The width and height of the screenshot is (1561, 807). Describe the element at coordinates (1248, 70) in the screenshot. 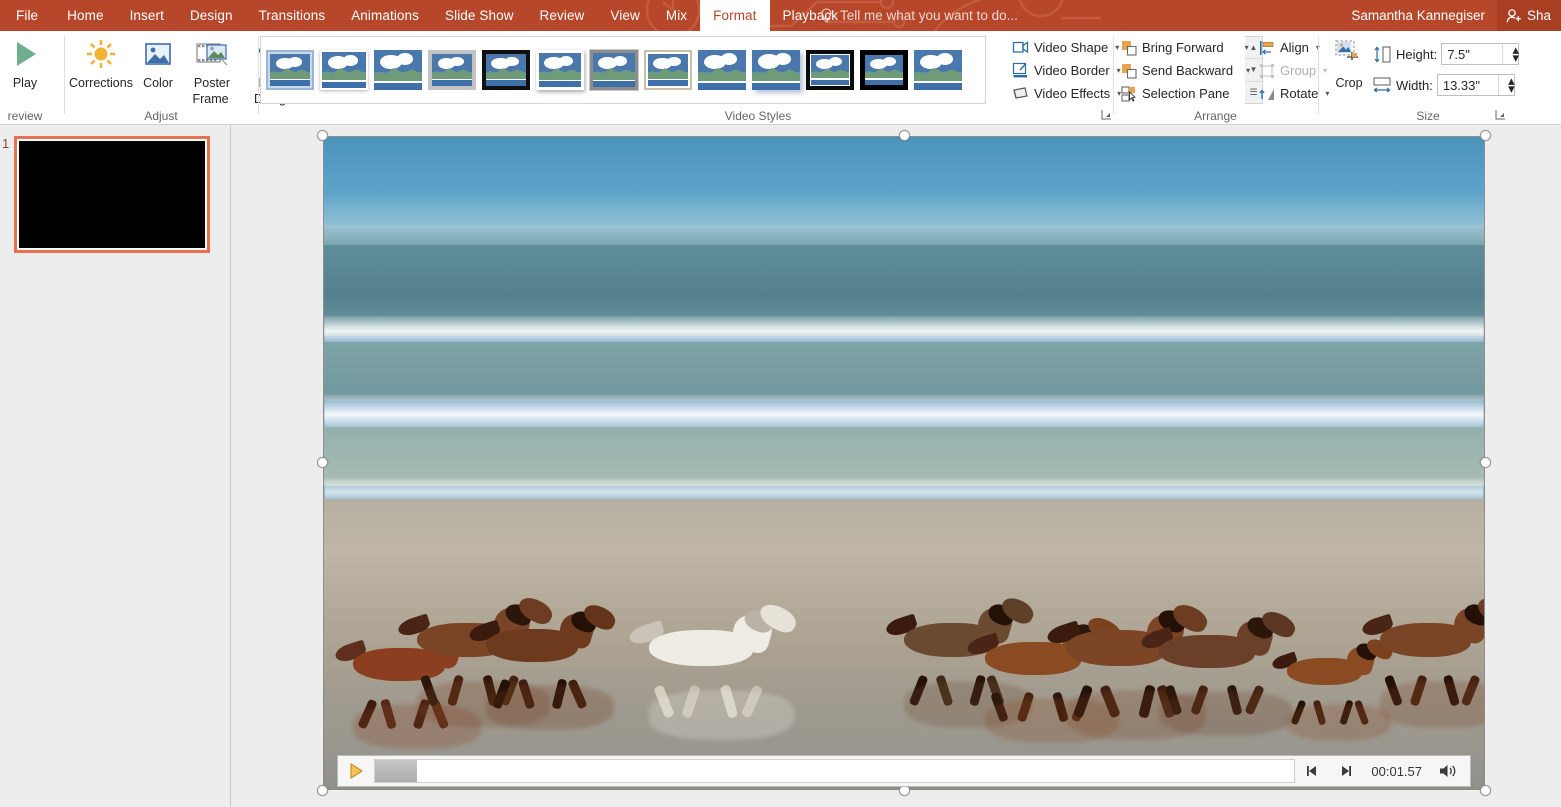

I see `send-backward-caret-icon: ▾` at that location.